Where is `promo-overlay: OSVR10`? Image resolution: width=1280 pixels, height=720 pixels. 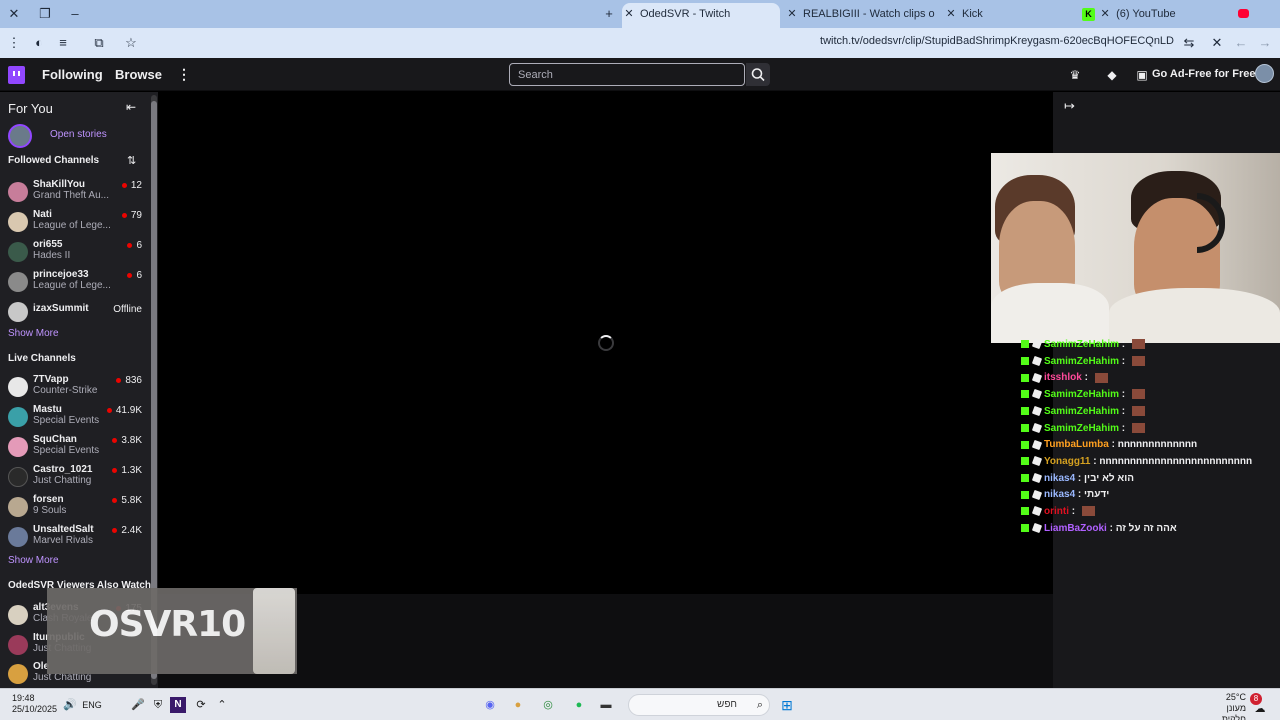
promo-overlay: OSVR10 is located at coordinates (172, 631).